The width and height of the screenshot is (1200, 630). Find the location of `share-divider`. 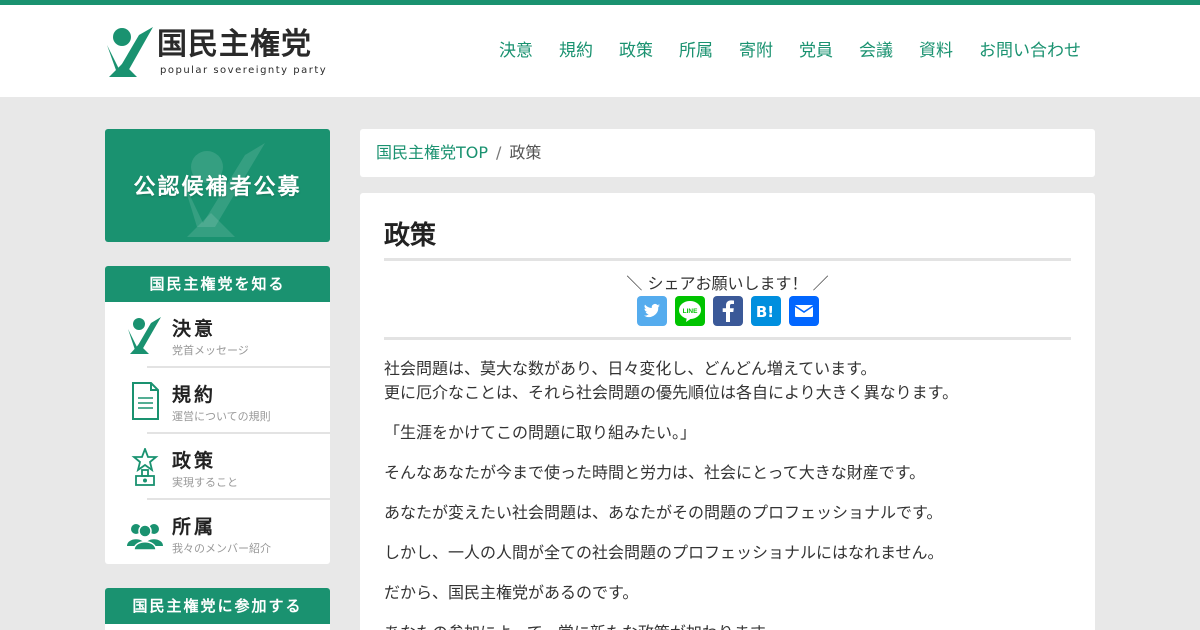

share-divider is located at coordinates (727, 338).